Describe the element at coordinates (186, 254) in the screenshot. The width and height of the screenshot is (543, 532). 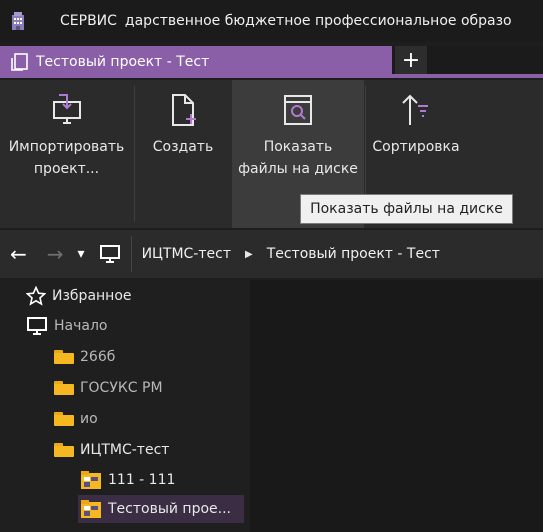
I see `breadcrumb-item: ИЦТМС-тест` at that location.